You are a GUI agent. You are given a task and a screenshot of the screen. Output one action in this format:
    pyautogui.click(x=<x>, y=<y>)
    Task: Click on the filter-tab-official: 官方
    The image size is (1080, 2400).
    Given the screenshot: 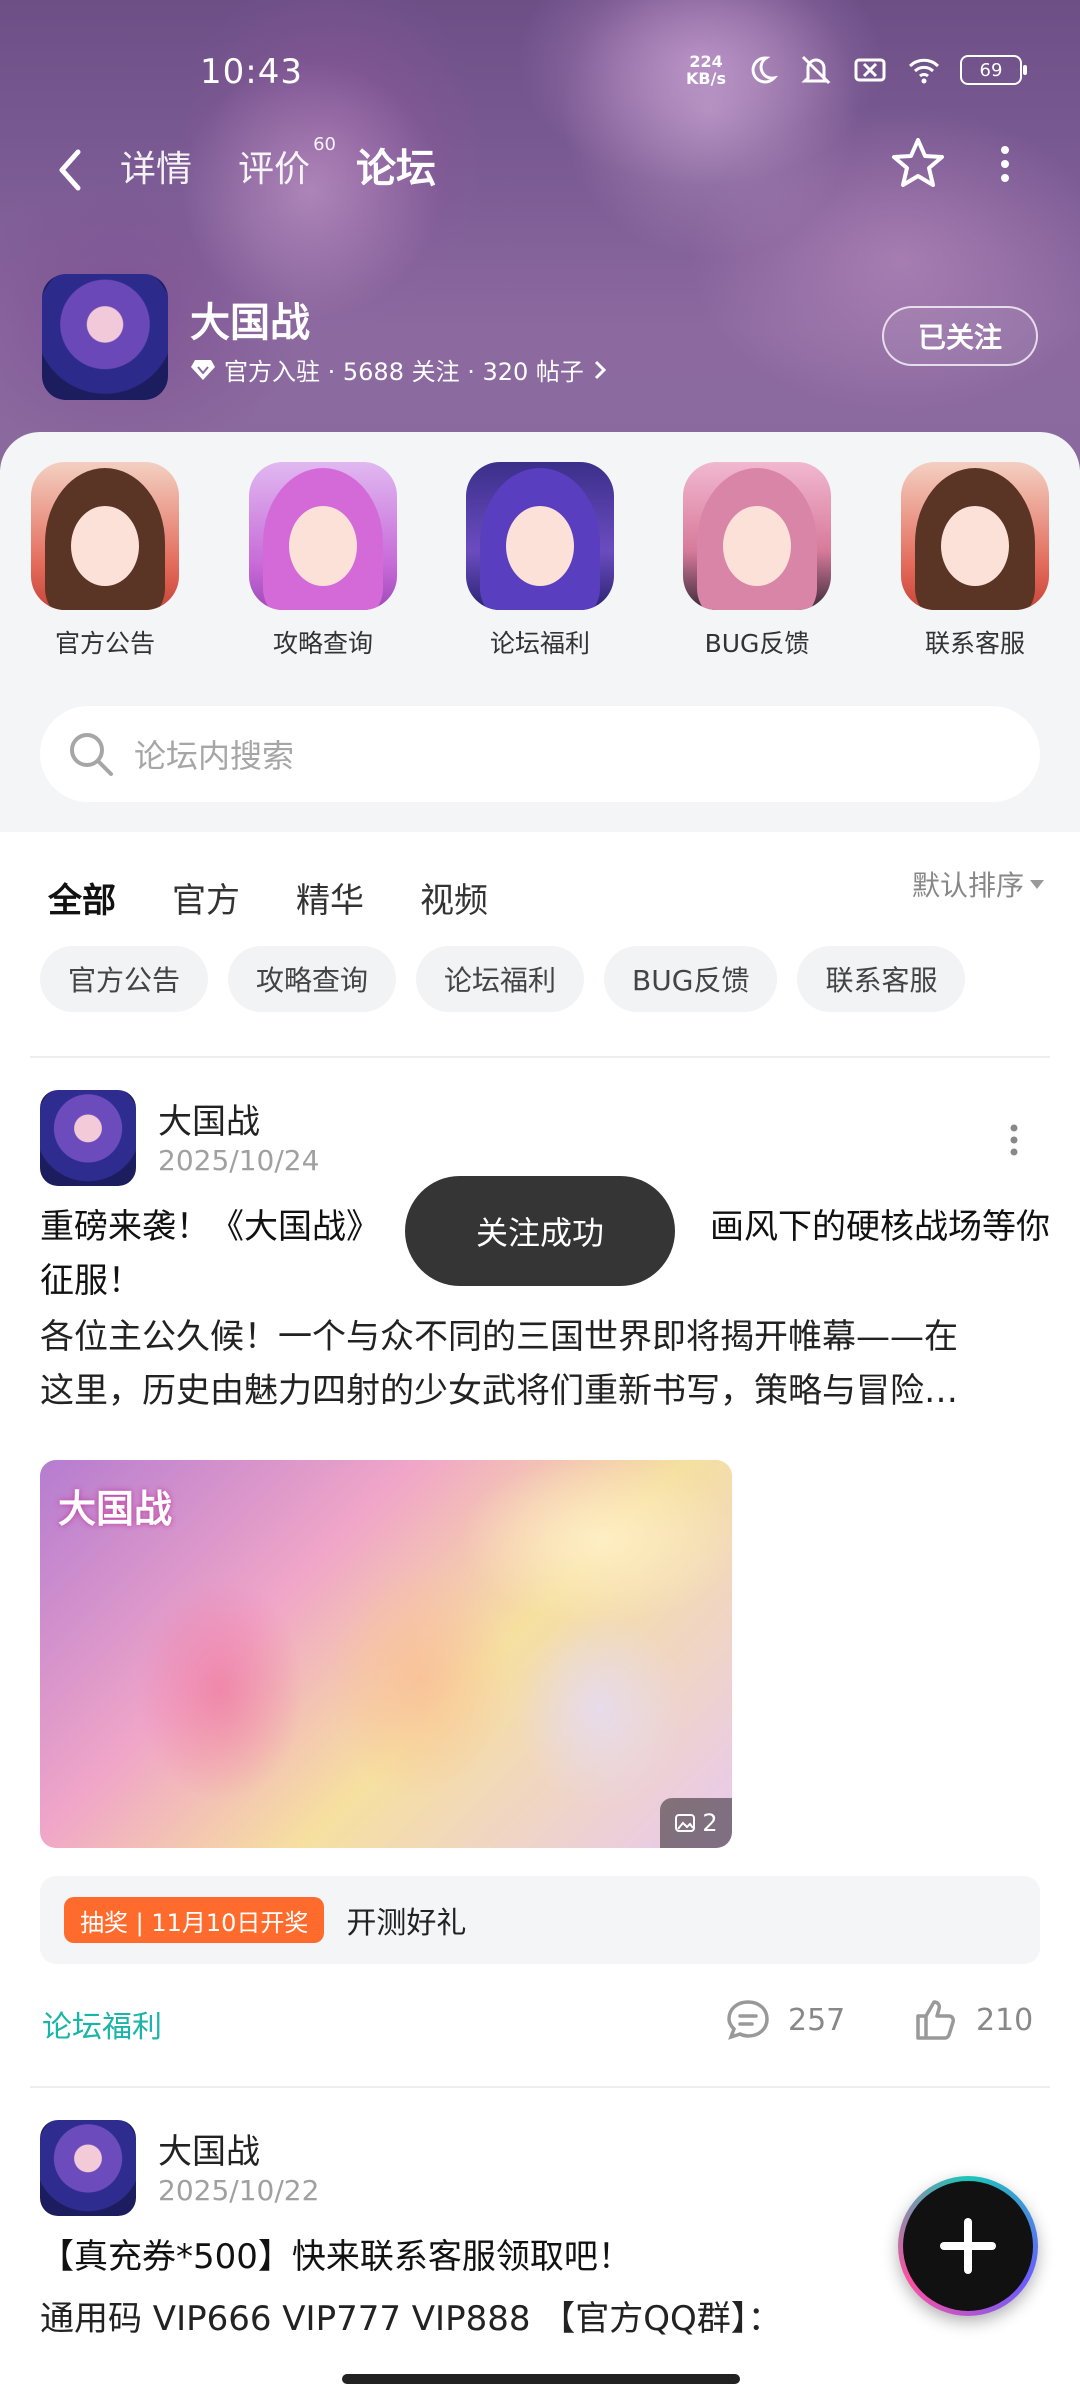 What is the action you would take?
    pyautogui.click(x=206, y=897)
    